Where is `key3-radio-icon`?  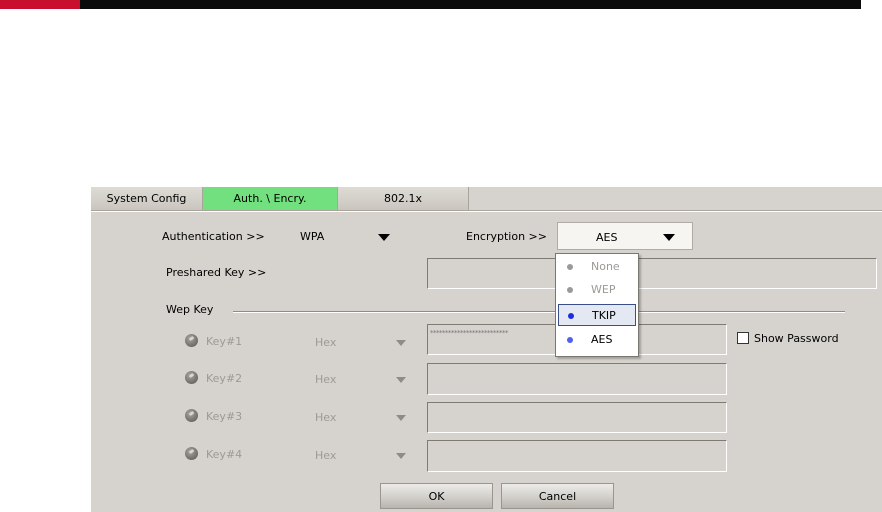 key3-radio-icon is located at coordinates (191, 415).